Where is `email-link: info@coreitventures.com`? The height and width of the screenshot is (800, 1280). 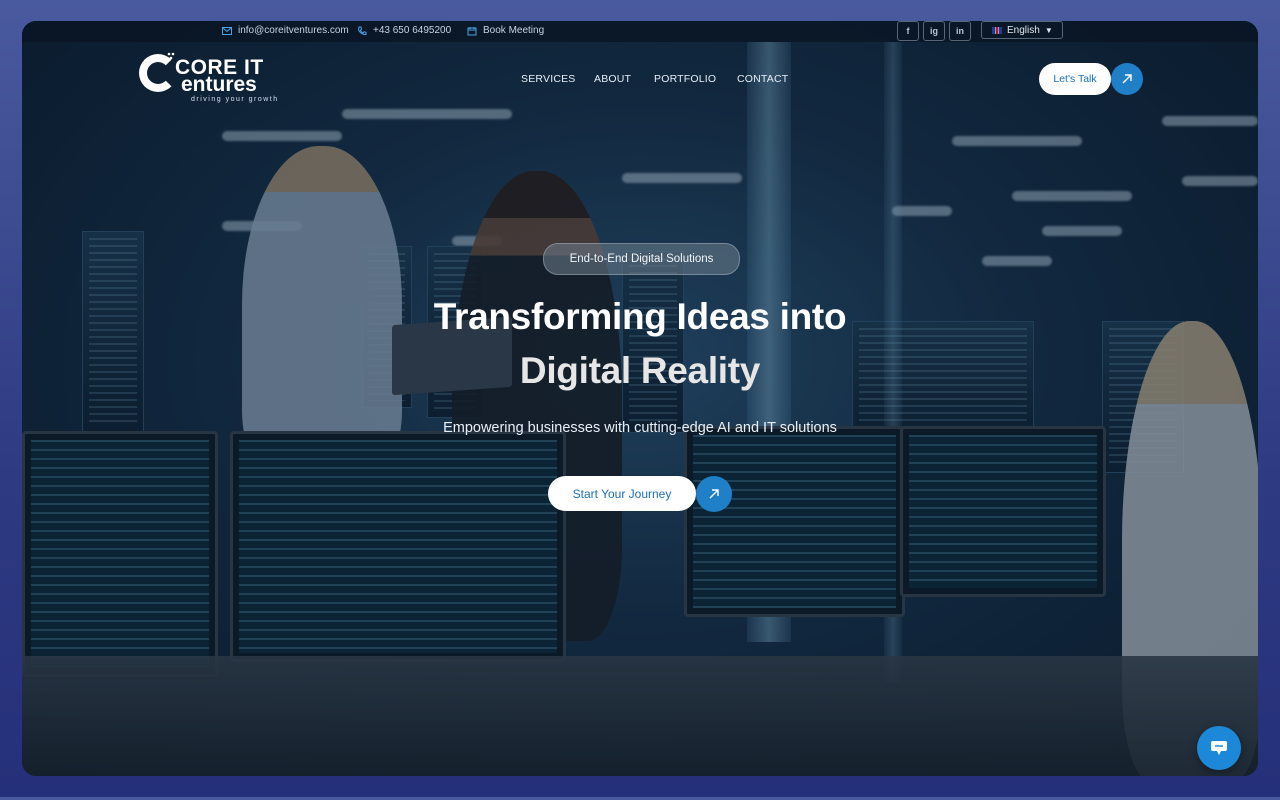
email-link: info@coreitventures.com is located at coordinates (285, 30).